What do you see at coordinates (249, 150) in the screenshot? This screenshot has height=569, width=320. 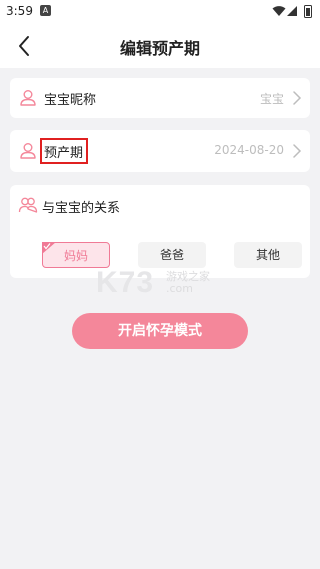 I see `due-date-value: 2024-08-20` at bounding box center [249, 150].